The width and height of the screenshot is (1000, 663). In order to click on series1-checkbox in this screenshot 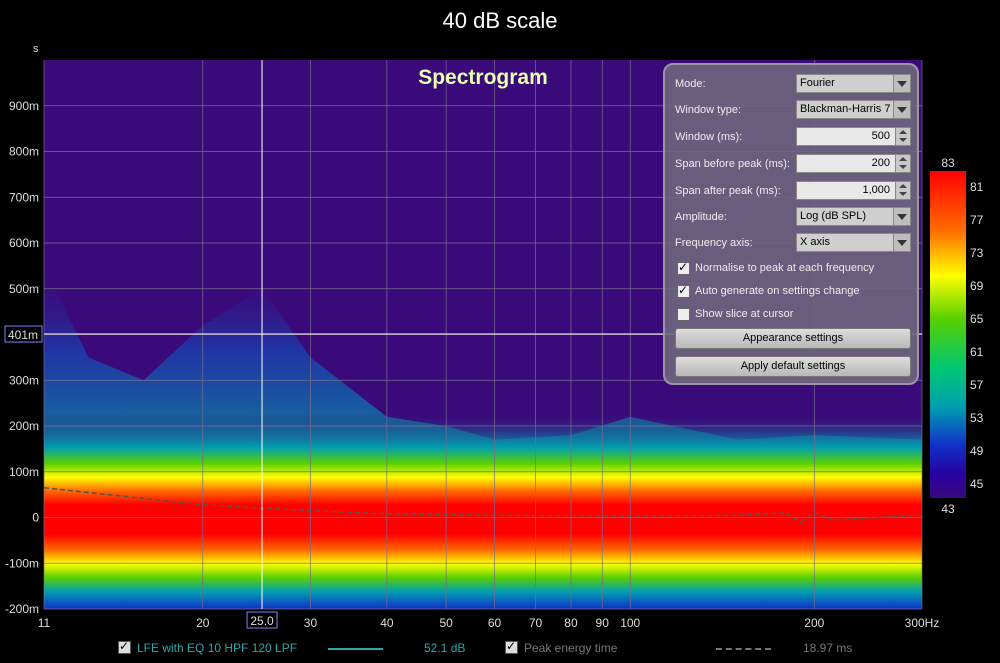, I will do `click(124, 646)`.